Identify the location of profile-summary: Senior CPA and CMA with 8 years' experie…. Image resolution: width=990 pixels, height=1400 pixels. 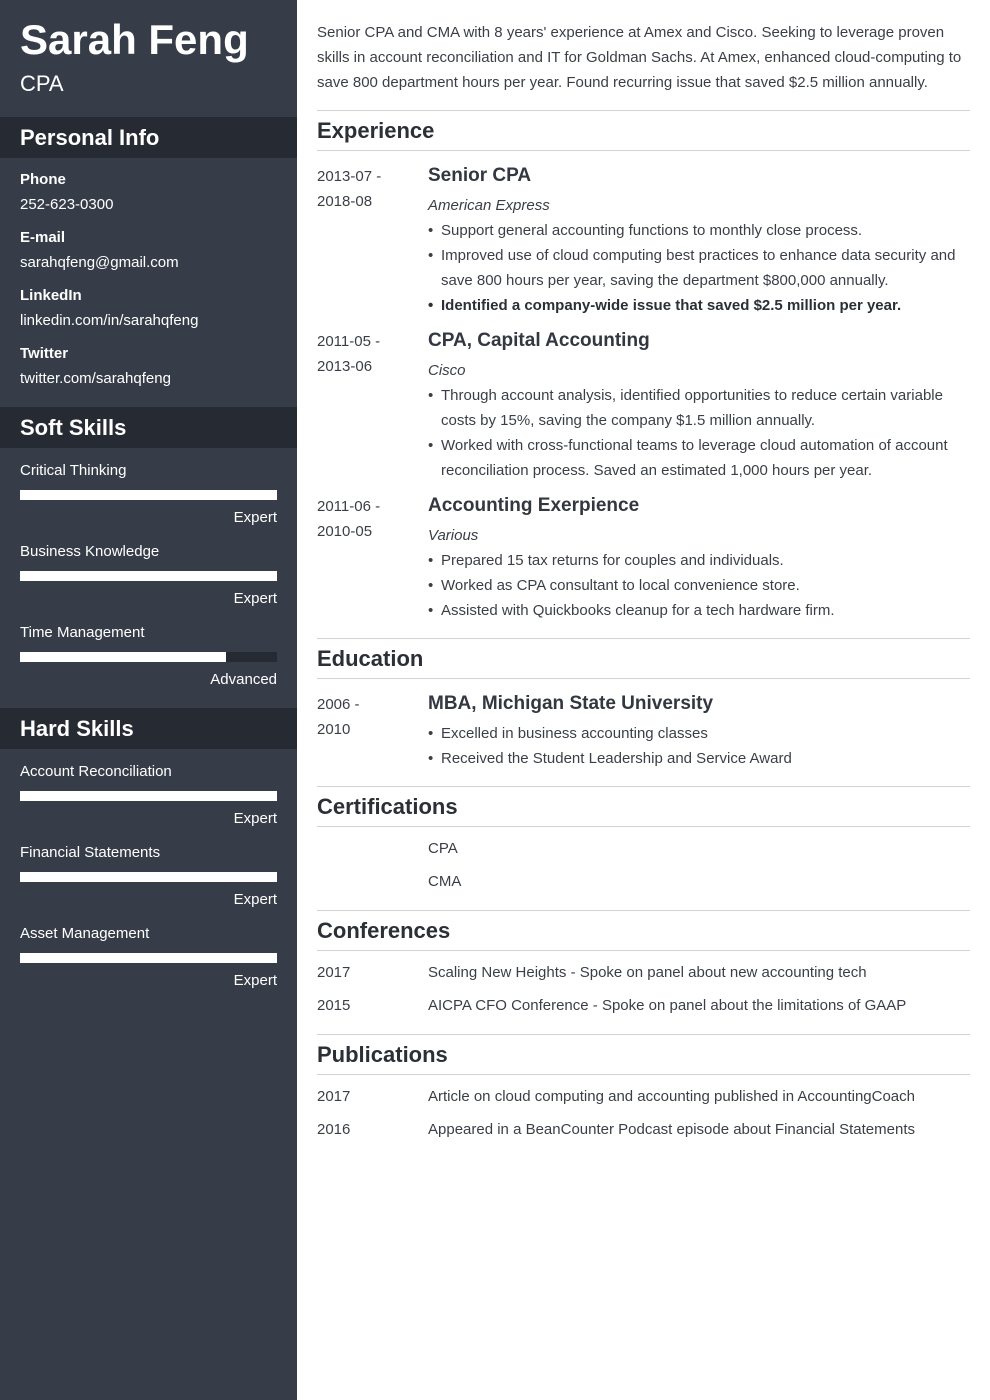
(639, 57).